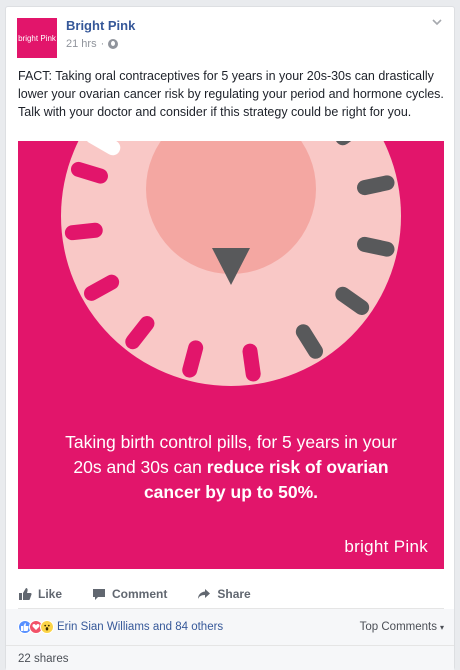 The height and width of the screenshot is (670, 460). I want to click on avatar-logo-text: bright Pink, so click(37, 38).